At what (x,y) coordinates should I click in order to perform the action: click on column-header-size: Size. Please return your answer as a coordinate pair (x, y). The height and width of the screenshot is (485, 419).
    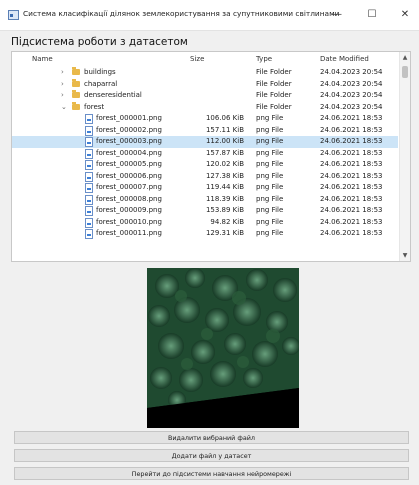
    Looking at the image, I should click on (197, 59).